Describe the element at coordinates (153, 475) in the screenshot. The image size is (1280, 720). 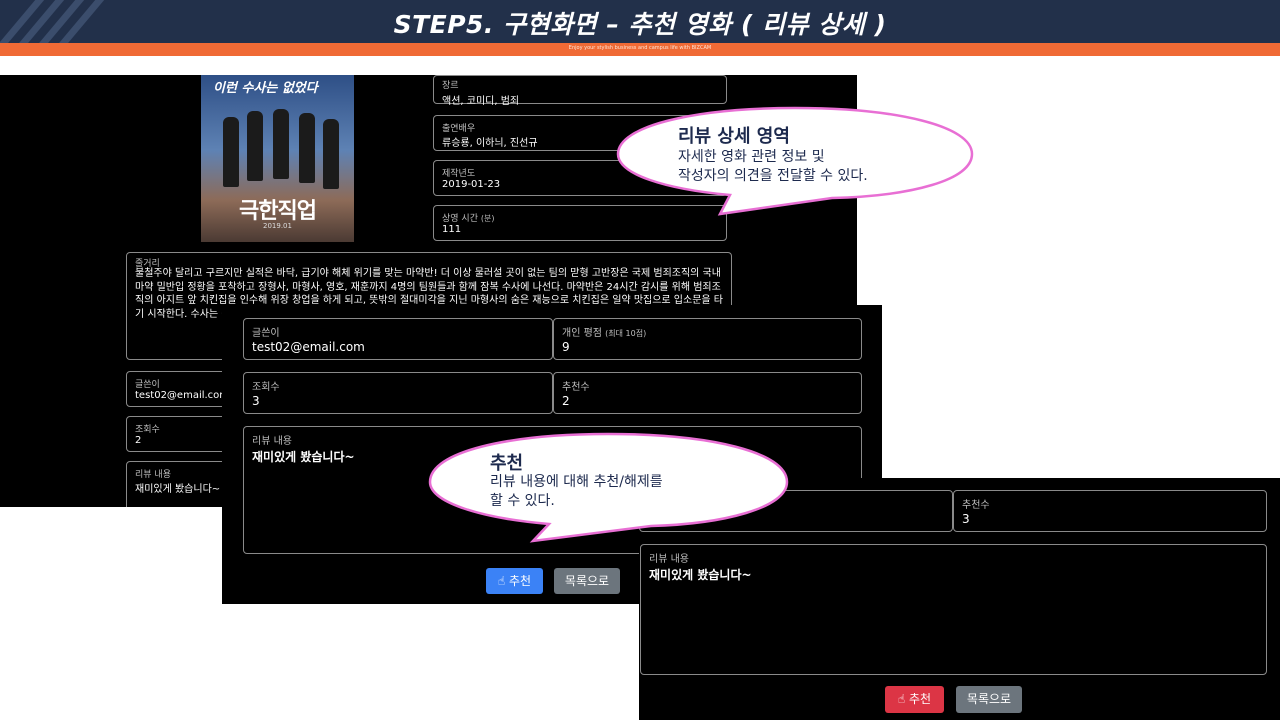
I see `review-label: 리뷰 내용` at that location.